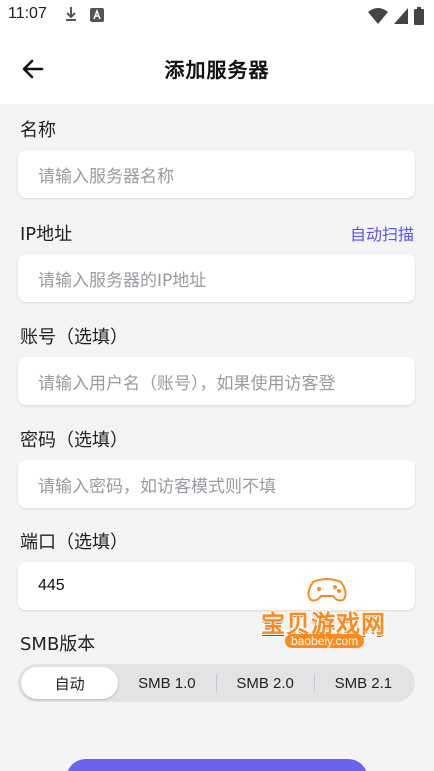 This screenshot has width=434, height=771. What do you see at coordinates (216, 381) in the screenshot?
I see `account-input: 请输入用户名（账号），如果使用访客登` at bounding box center [216, 381].